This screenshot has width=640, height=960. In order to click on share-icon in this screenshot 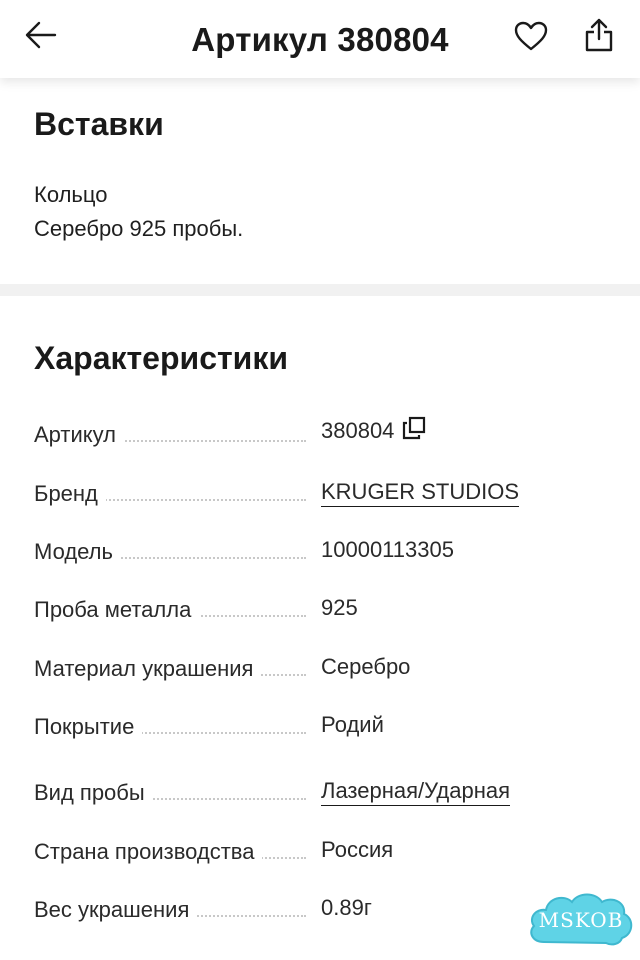, I will do `click(599, 35)`.